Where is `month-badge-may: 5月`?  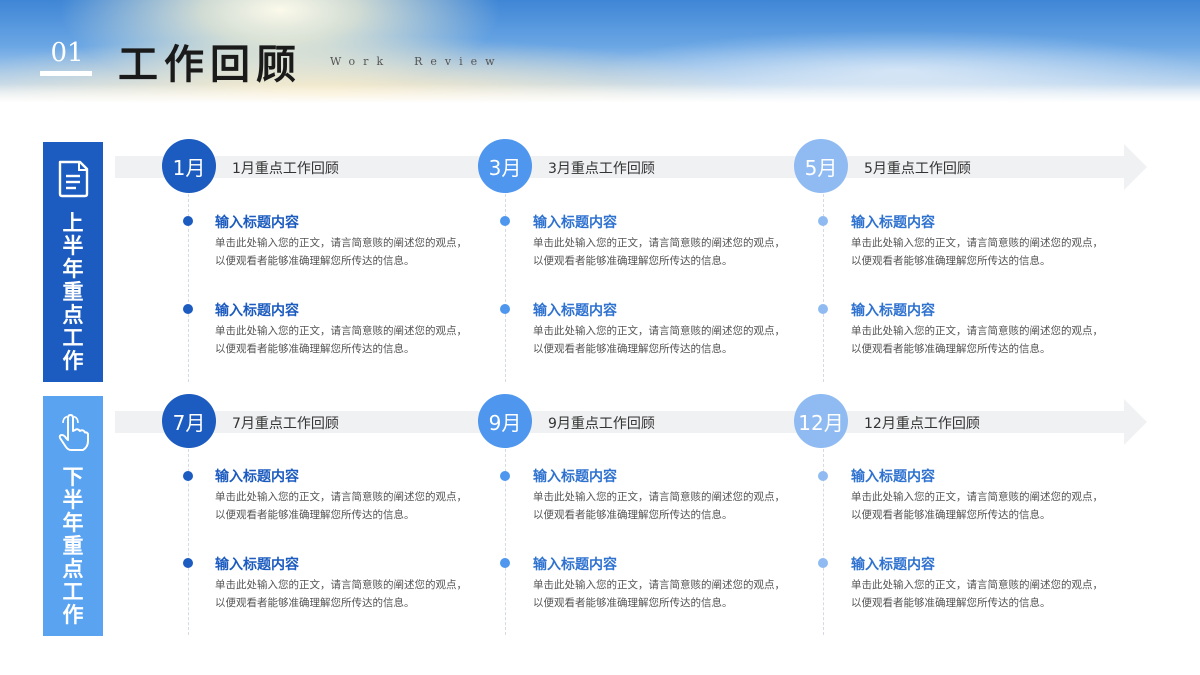
month-badge-may: 5月 is located at coordinates (821, 166).